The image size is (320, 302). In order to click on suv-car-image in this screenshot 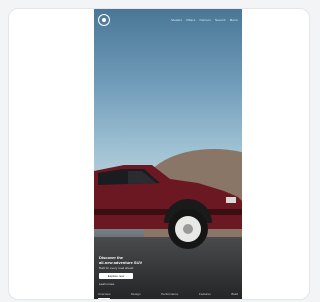, I will do `click(168, 207)`.